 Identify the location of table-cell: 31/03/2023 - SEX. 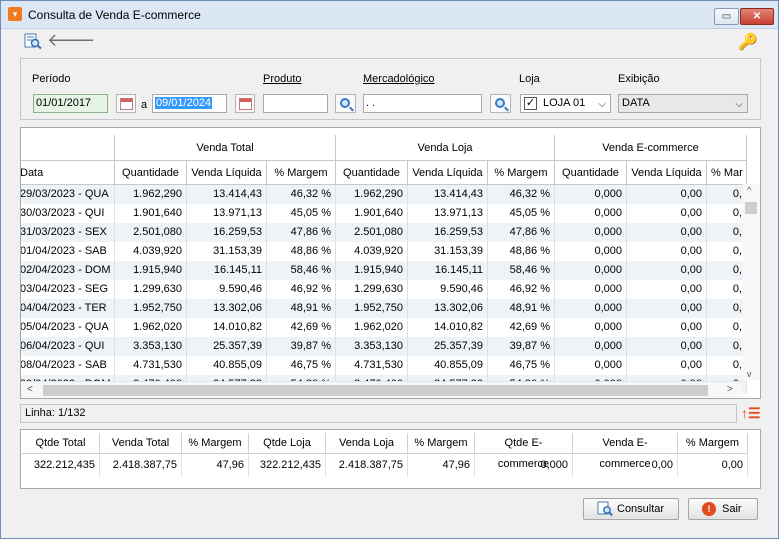
(68, 232).